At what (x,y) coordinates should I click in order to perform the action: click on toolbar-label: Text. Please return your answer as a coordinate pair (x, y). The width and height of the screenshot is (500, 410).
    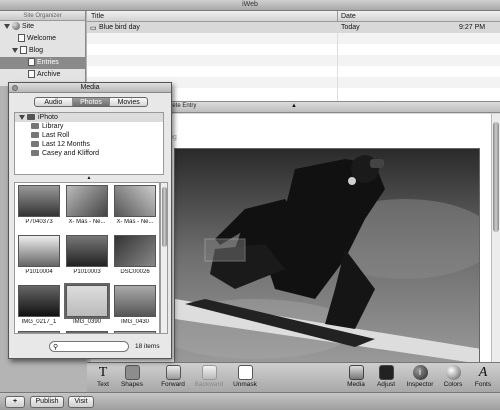
    Looking at the image, I should click on (103, 384).